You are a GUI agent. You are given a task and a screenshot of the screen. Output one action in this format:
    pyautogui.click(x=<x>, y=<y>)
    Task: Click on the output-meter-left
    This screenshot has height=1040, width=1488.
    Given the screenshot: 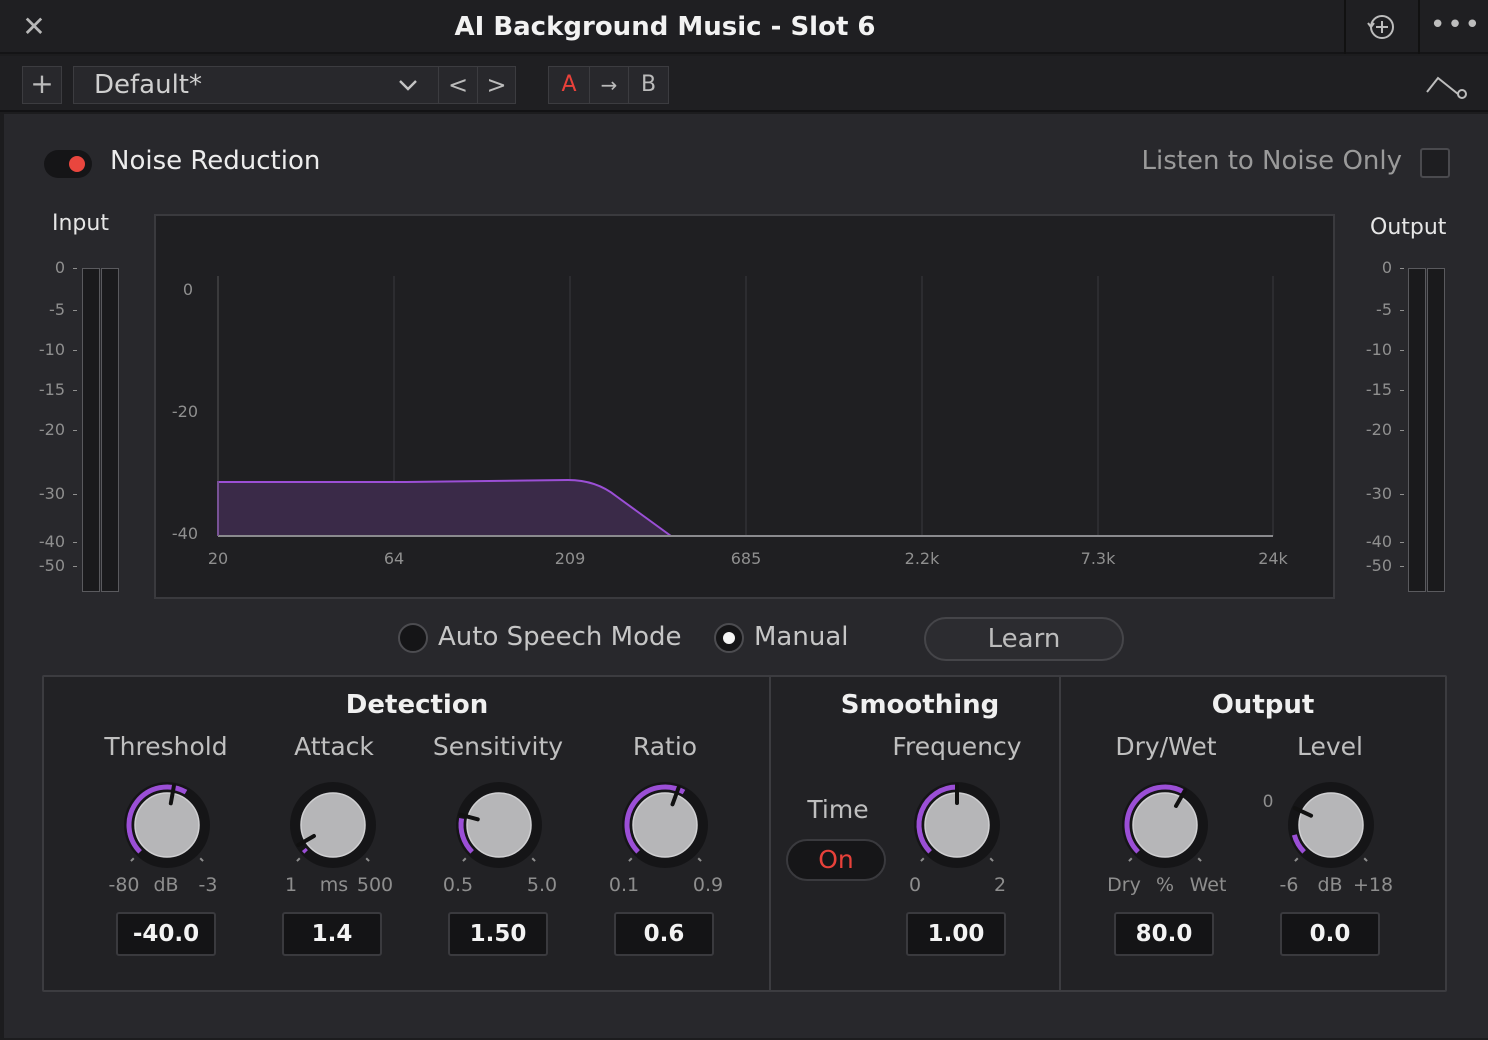 What is the action you would take?
    pyautogui.click(x=1417, y=430)
    